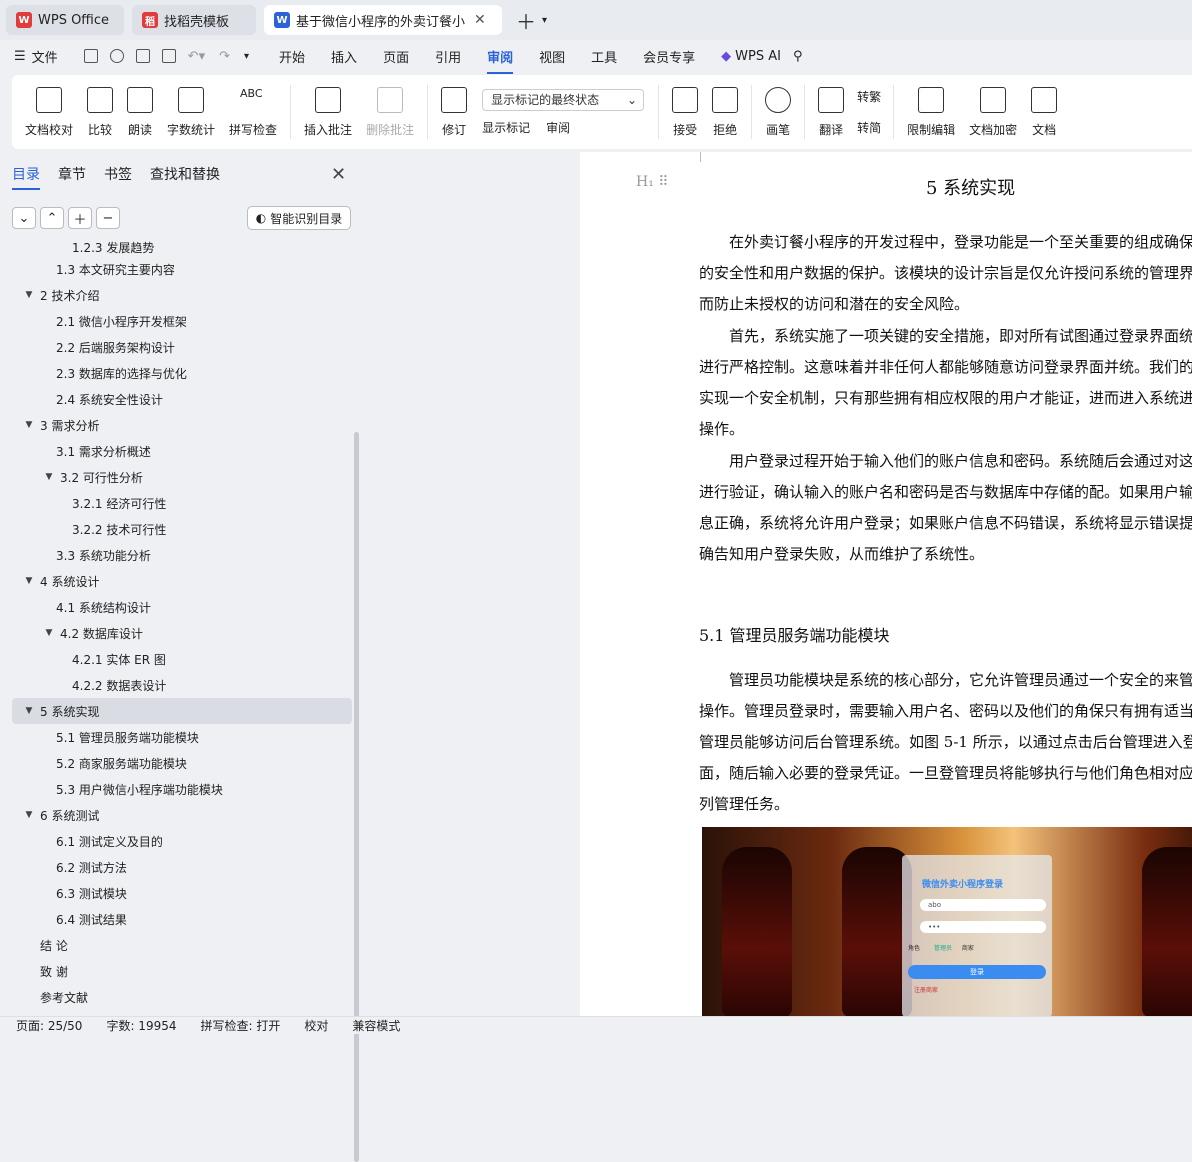  I want to click on tab-document: W 基于微信小程序的外卖订餐小 ✕, so click(383, 20).